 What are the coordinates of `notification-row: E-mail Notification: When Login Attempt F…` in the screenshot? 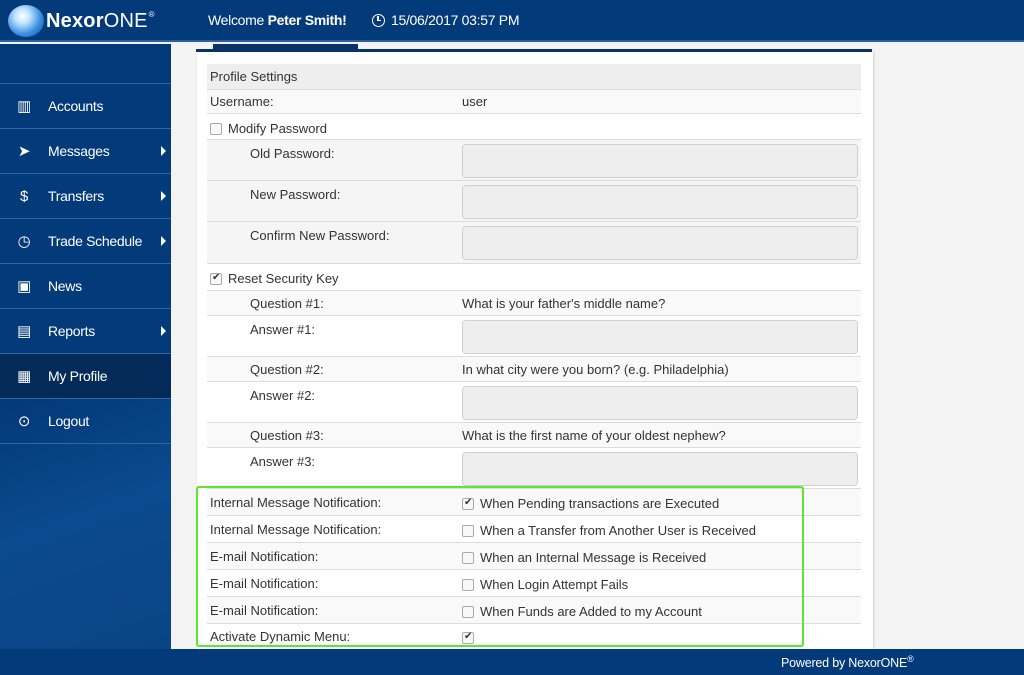 It's located at (534, 583).